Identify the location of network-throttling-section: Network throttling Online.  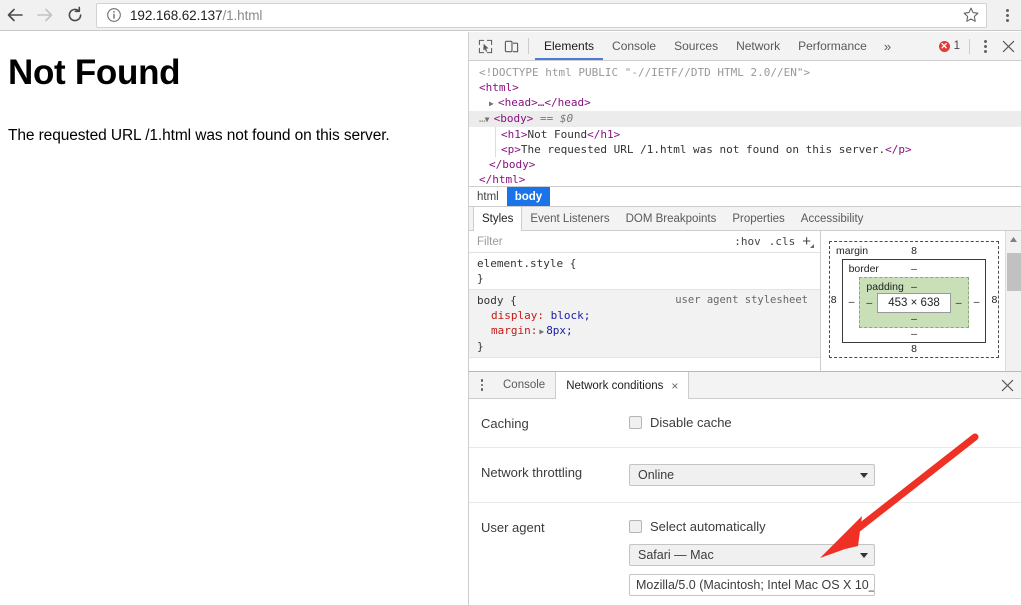
(745, 475).